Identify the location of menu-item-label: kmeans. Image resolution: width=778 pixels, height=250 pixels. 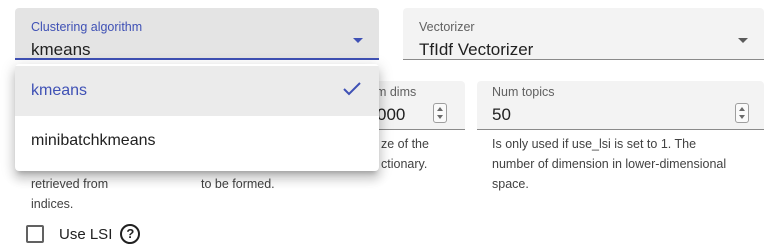
(59, 90).